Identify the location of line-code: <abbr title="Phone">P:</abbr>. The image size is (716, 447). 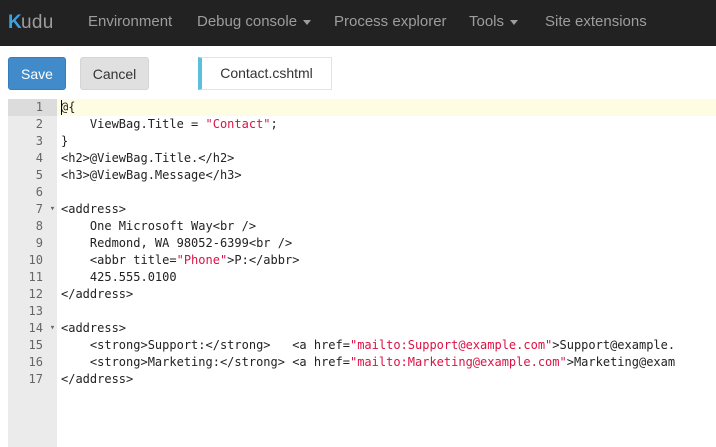
(180, 260).